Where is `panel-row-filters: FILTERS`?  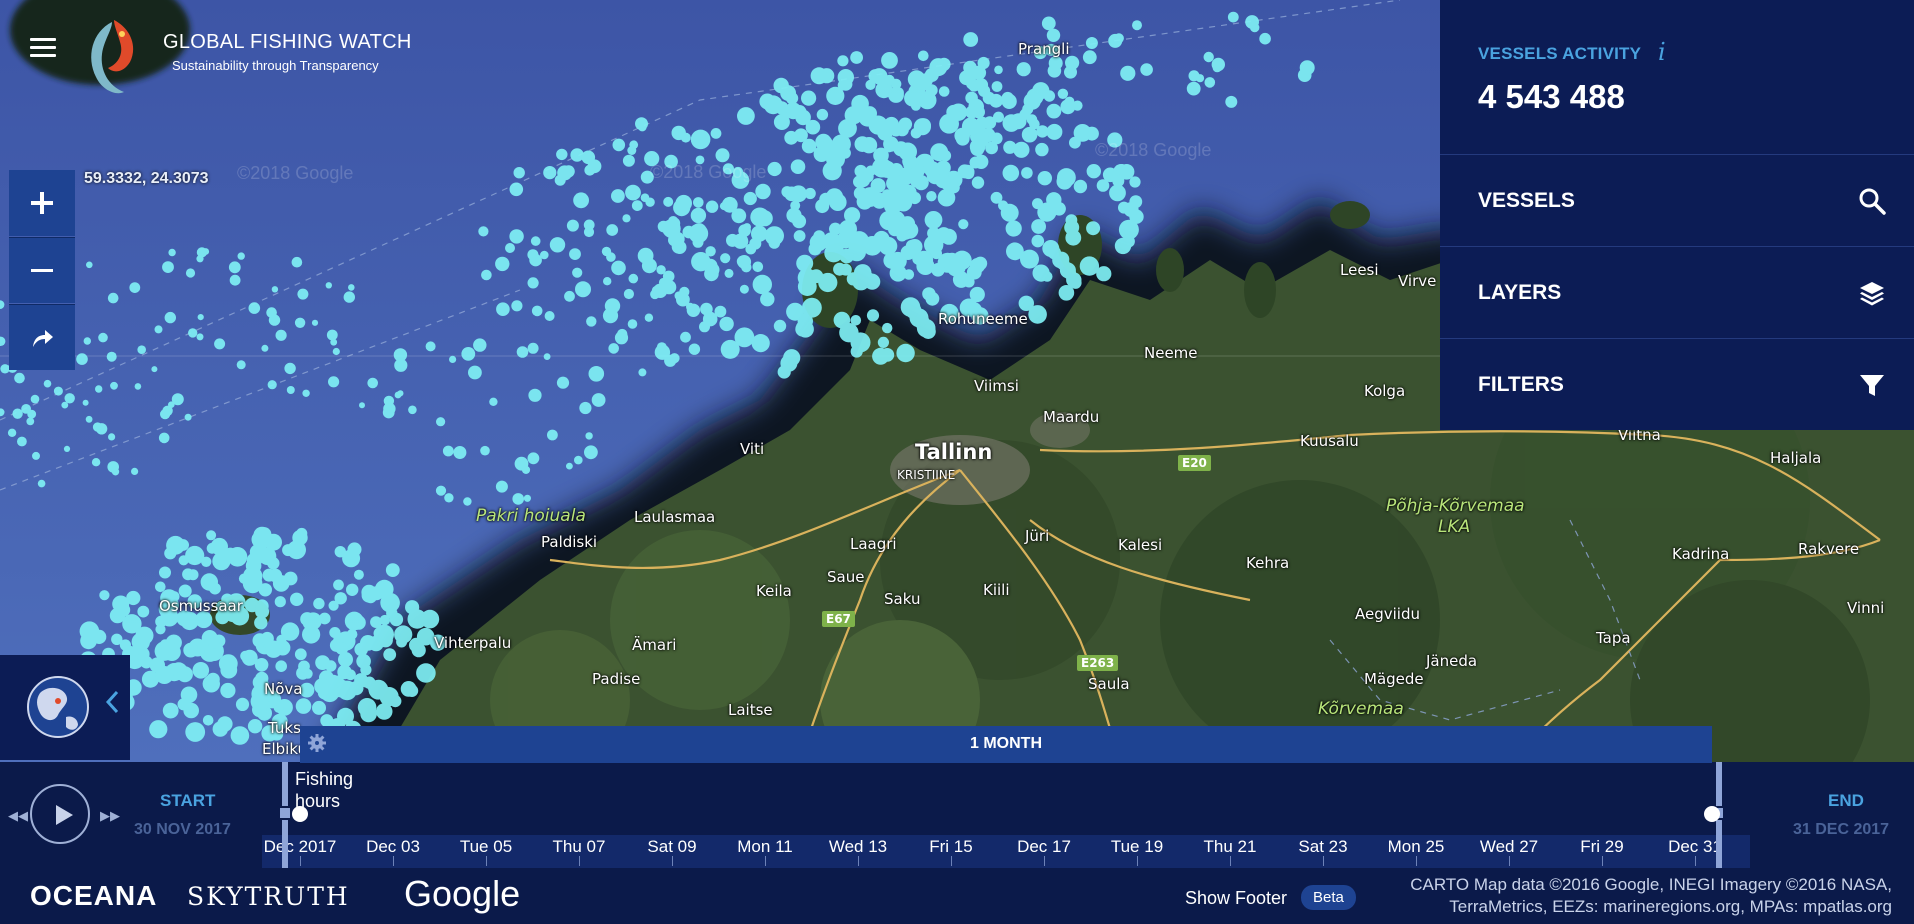 panel-row-filters: FILTERS is located at coordinates (1677, 384).